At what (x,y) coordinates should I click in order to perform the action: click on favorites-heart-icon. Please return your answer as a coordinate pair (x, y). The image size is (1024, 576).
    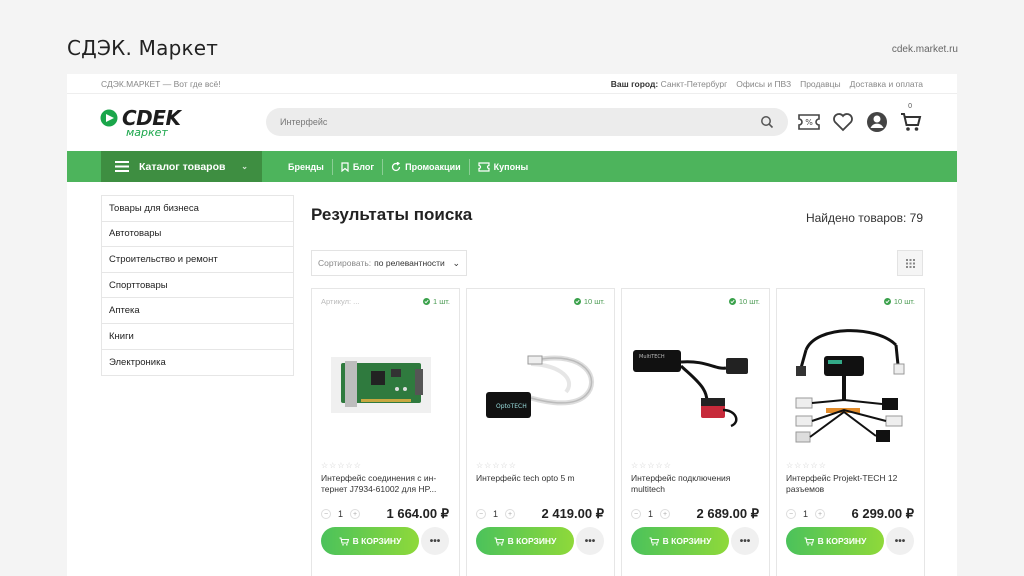
    Looking at the image, I should click on (843, 122).